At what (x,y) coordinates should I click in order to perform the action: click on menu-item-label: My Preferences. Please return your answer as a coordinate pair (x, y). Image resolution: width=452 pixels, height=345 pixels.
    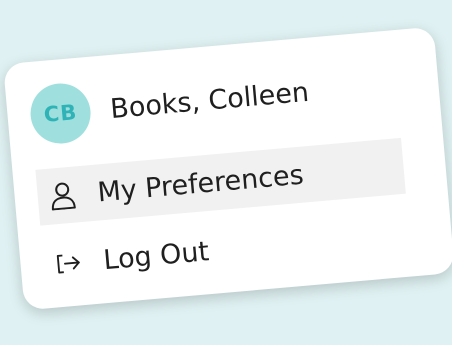
    Looking at the image, I should click on (200, 183).